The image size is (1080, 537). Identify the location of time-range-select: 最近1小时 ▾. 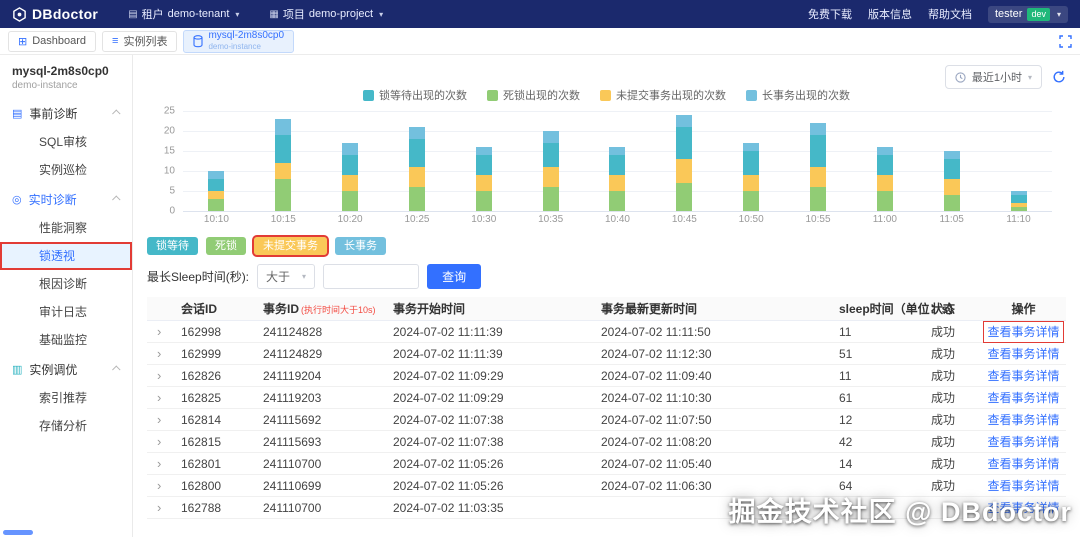
(993, 77).